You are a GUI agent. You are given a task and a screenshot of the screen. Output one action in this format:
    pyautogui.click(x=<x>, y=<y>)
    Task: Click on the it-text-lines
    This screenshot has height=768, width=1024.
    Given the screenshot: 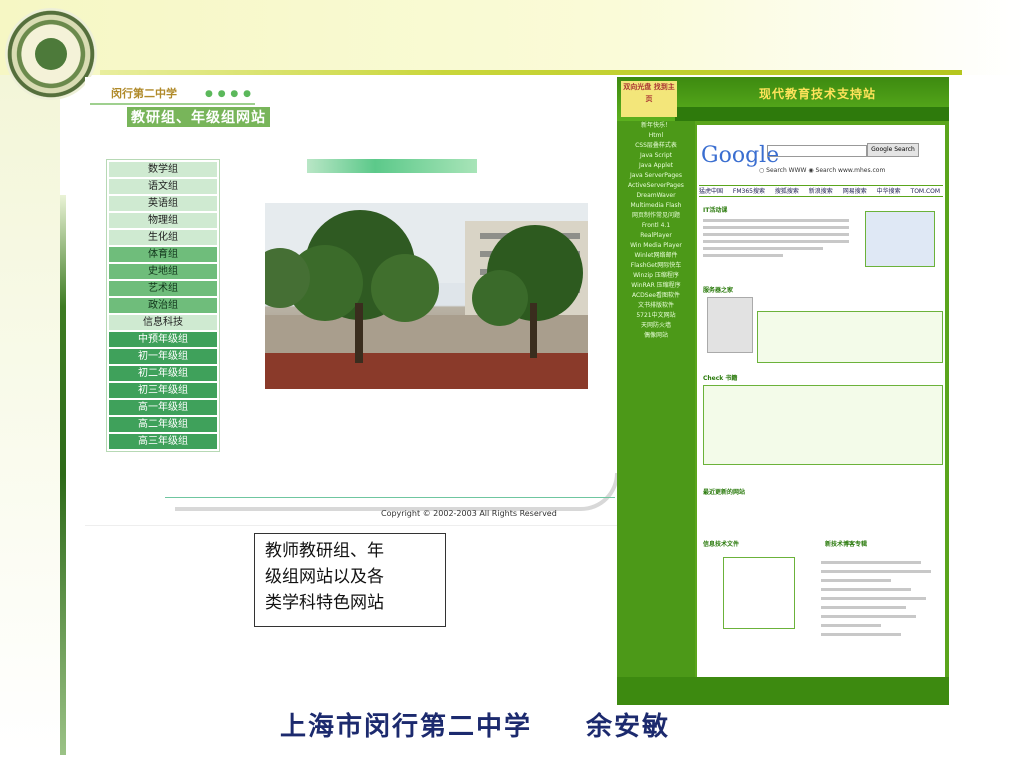 What is the action you would take?
    pyautogui.click(x=776, y=238)
    